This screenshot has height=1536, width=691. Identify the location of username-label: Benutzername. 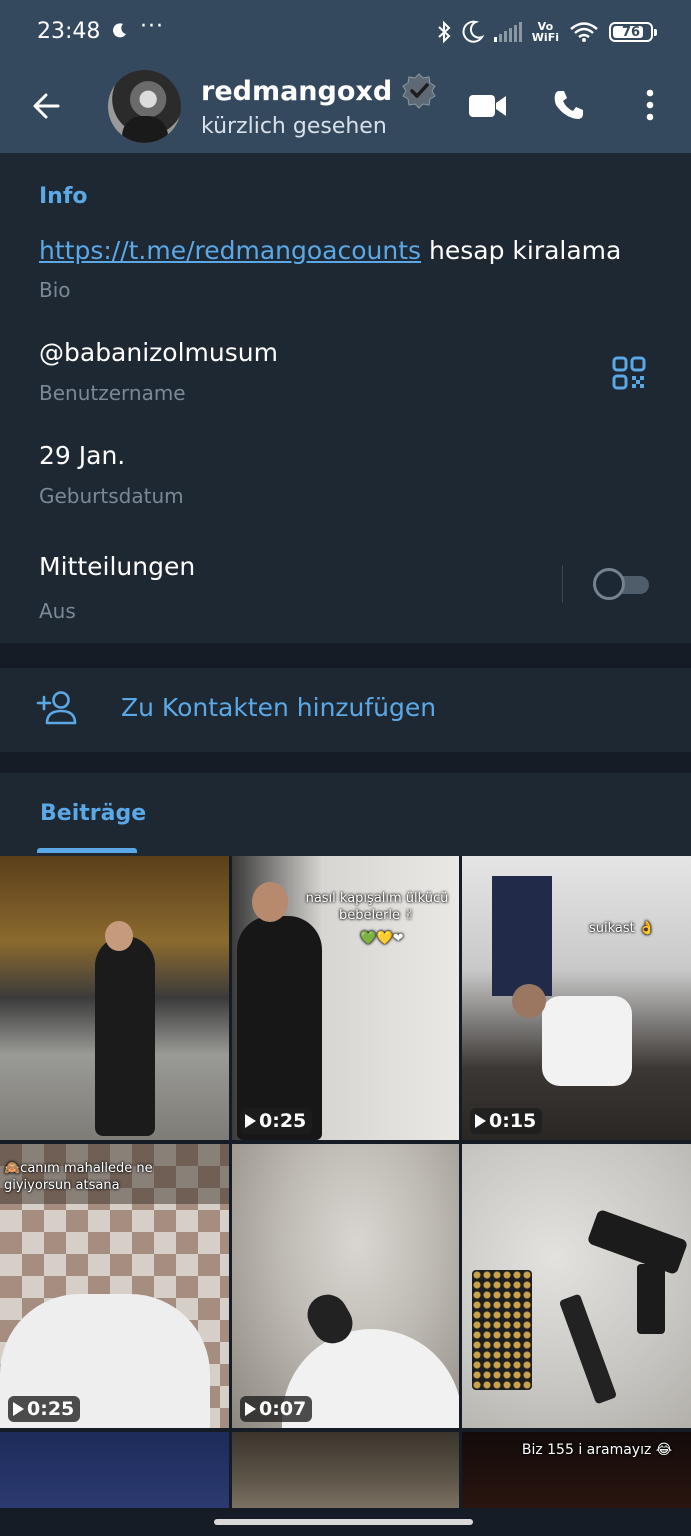
(112, 393).